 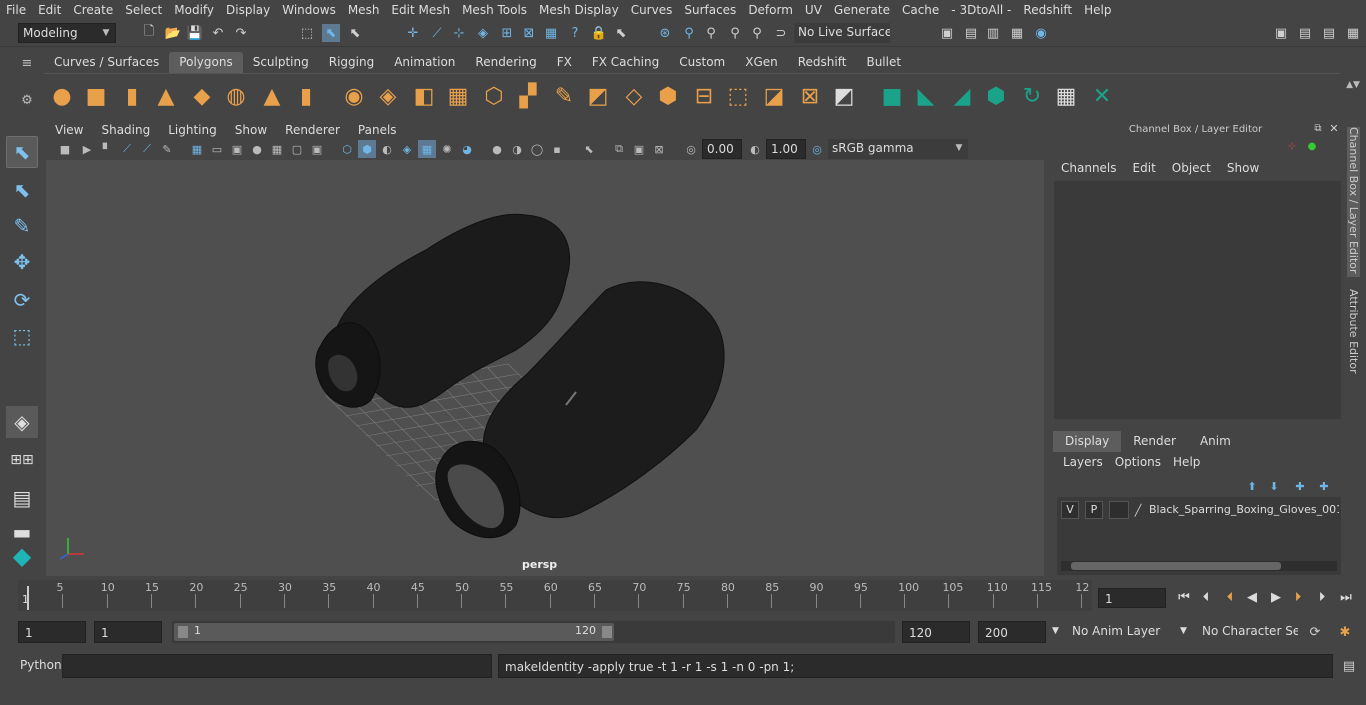 What do you see at coordinates (757, 33) in the screenshot?
I see `reflection-icon: ⚲` at bounding box center [757, 33].